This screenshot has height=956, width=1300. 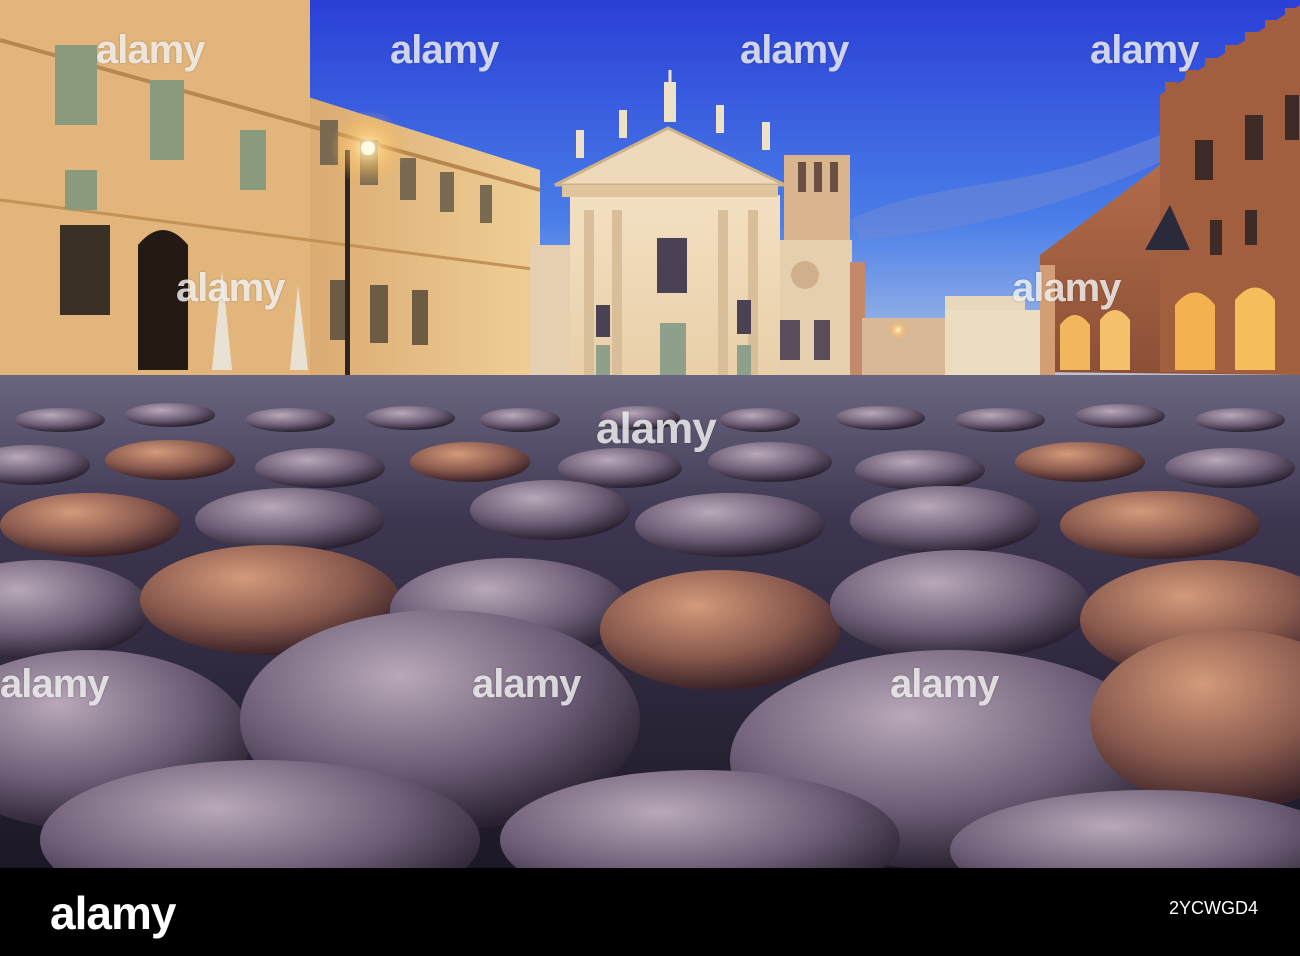 What do you see at coordinates (650, 912) in the screenshot?
I see `footer-bar: alamy 2YCWGD4` at bounding box center [650, 912].